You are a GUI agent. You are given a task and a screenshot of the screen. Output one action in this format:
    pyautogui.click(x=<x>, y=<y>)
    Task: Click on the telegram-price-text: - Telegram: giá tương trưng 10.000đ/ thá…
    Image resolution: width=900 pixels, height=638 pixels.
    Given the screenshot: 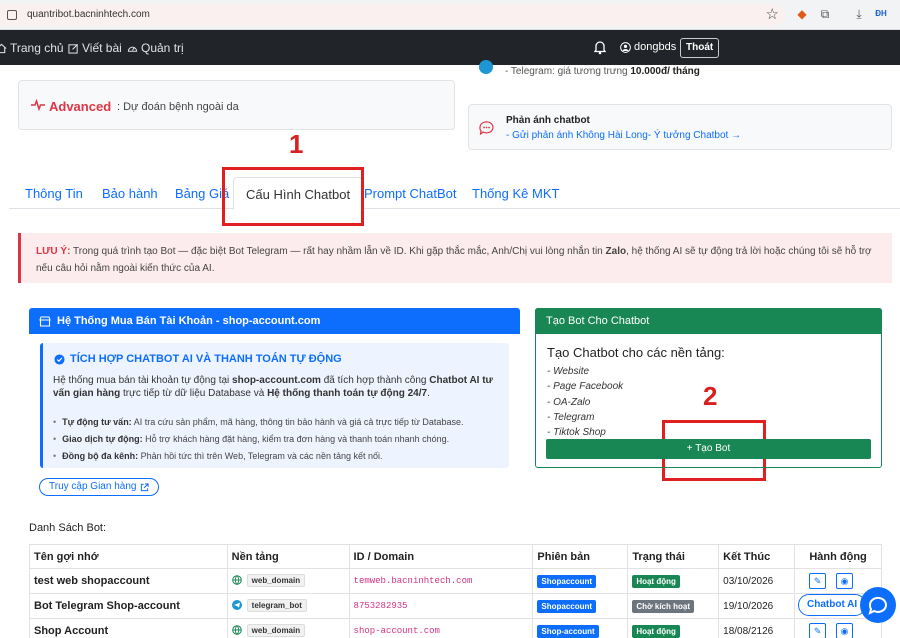 What is the action you would take?
    pyautogui.click(x=602, y=71)
    